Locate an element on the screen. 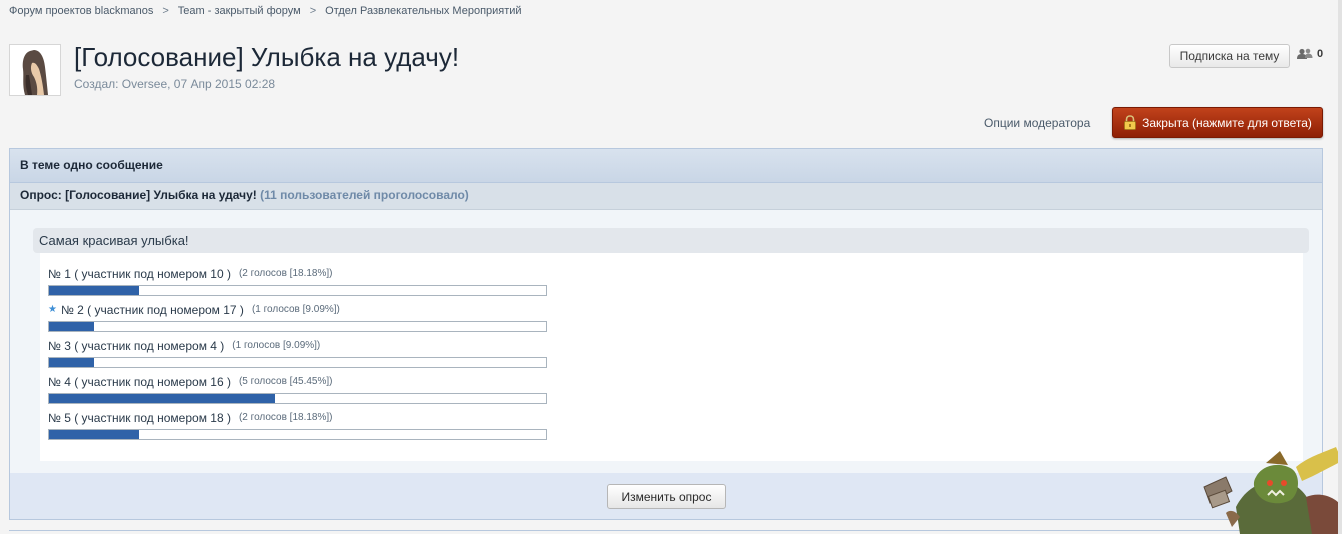 The height and width of the screenshot is (534, 1342). panel-footer: Изменить опрос is located at coordinates (666, 496).